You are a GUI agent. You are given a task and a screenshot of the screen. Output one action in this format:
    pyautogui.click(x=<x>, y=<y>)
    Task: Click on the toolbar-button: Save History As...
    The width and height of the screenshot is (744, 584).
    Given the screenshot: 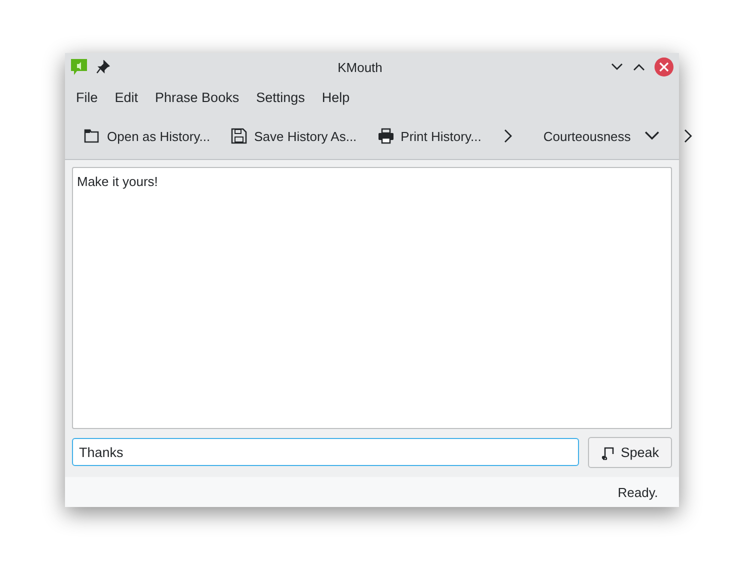 What is the action you would take?
    pyautogui.click(x=293, y=136)
    